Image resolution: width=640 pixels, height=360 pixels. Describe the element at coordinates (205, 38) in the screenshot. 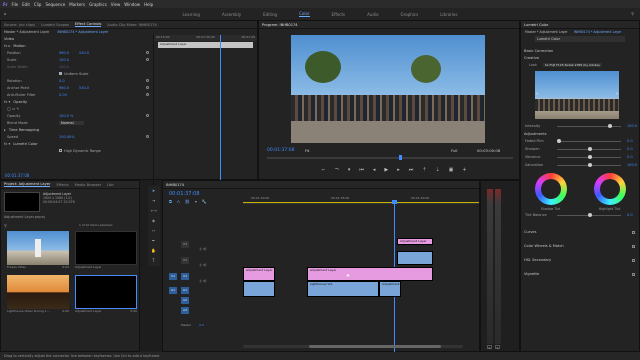

I see `mini-ruler: 00:15:00 00:01:30:00 00:01:45` at that location.